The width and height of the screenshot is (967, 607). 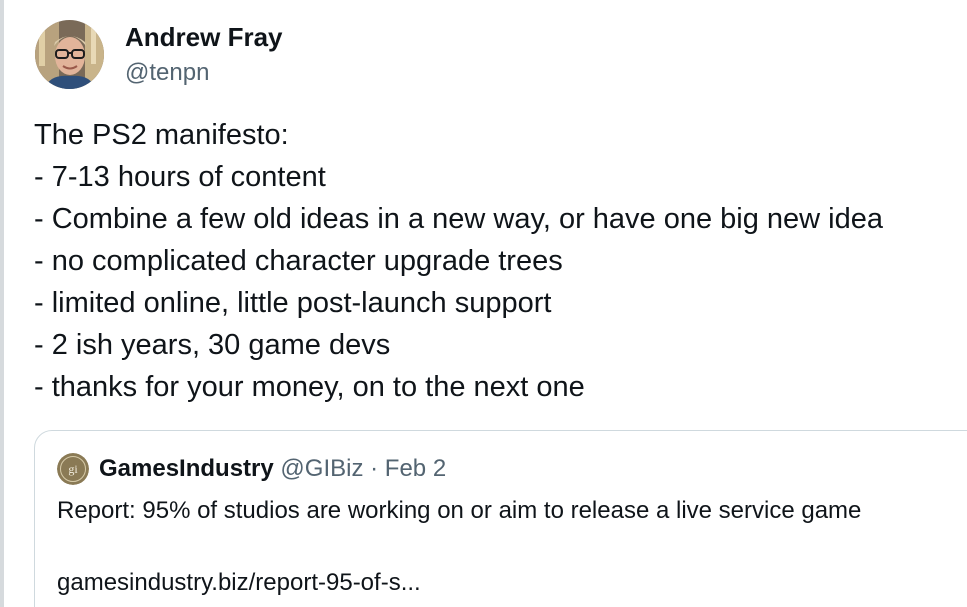 What do you see at coordinates (204, 37) in the screenshot?
I see `author-display-name: Andrew Fray` at bounding box center [204, 37].